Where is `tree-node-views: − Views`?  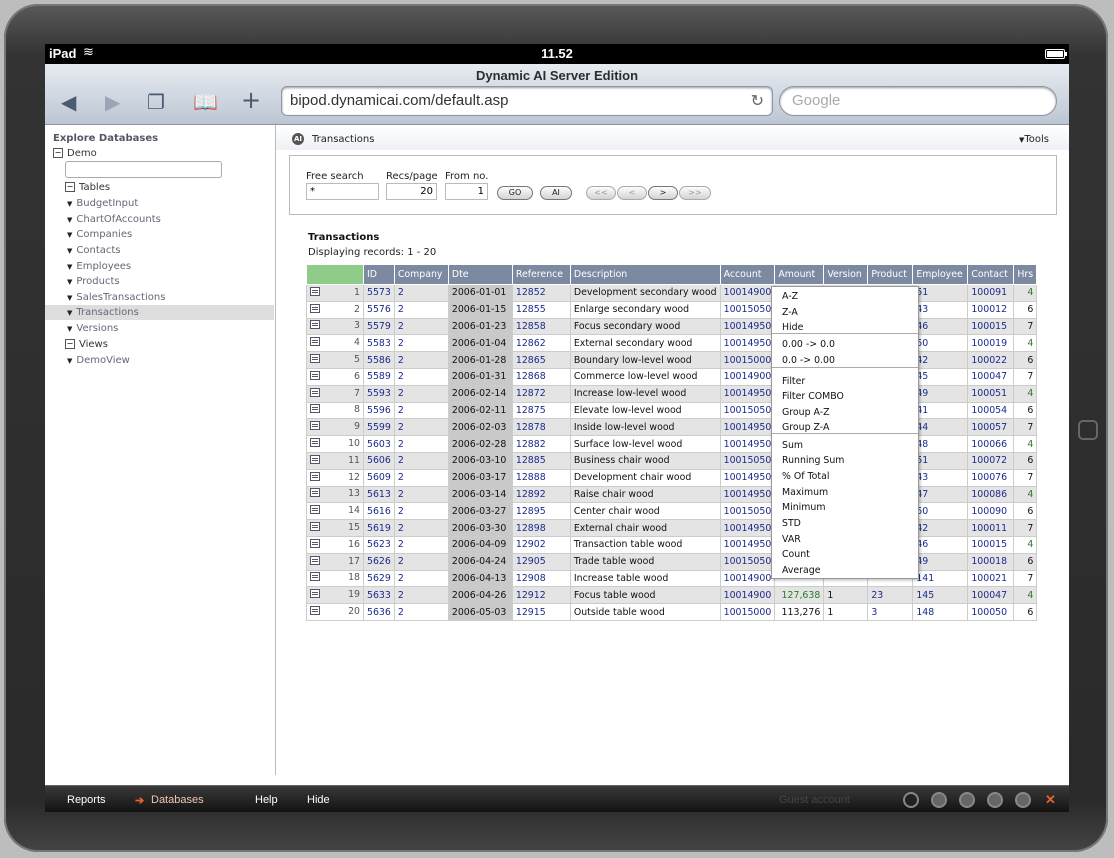
tree-node-views: − Views is located at coordinates (86, 344).